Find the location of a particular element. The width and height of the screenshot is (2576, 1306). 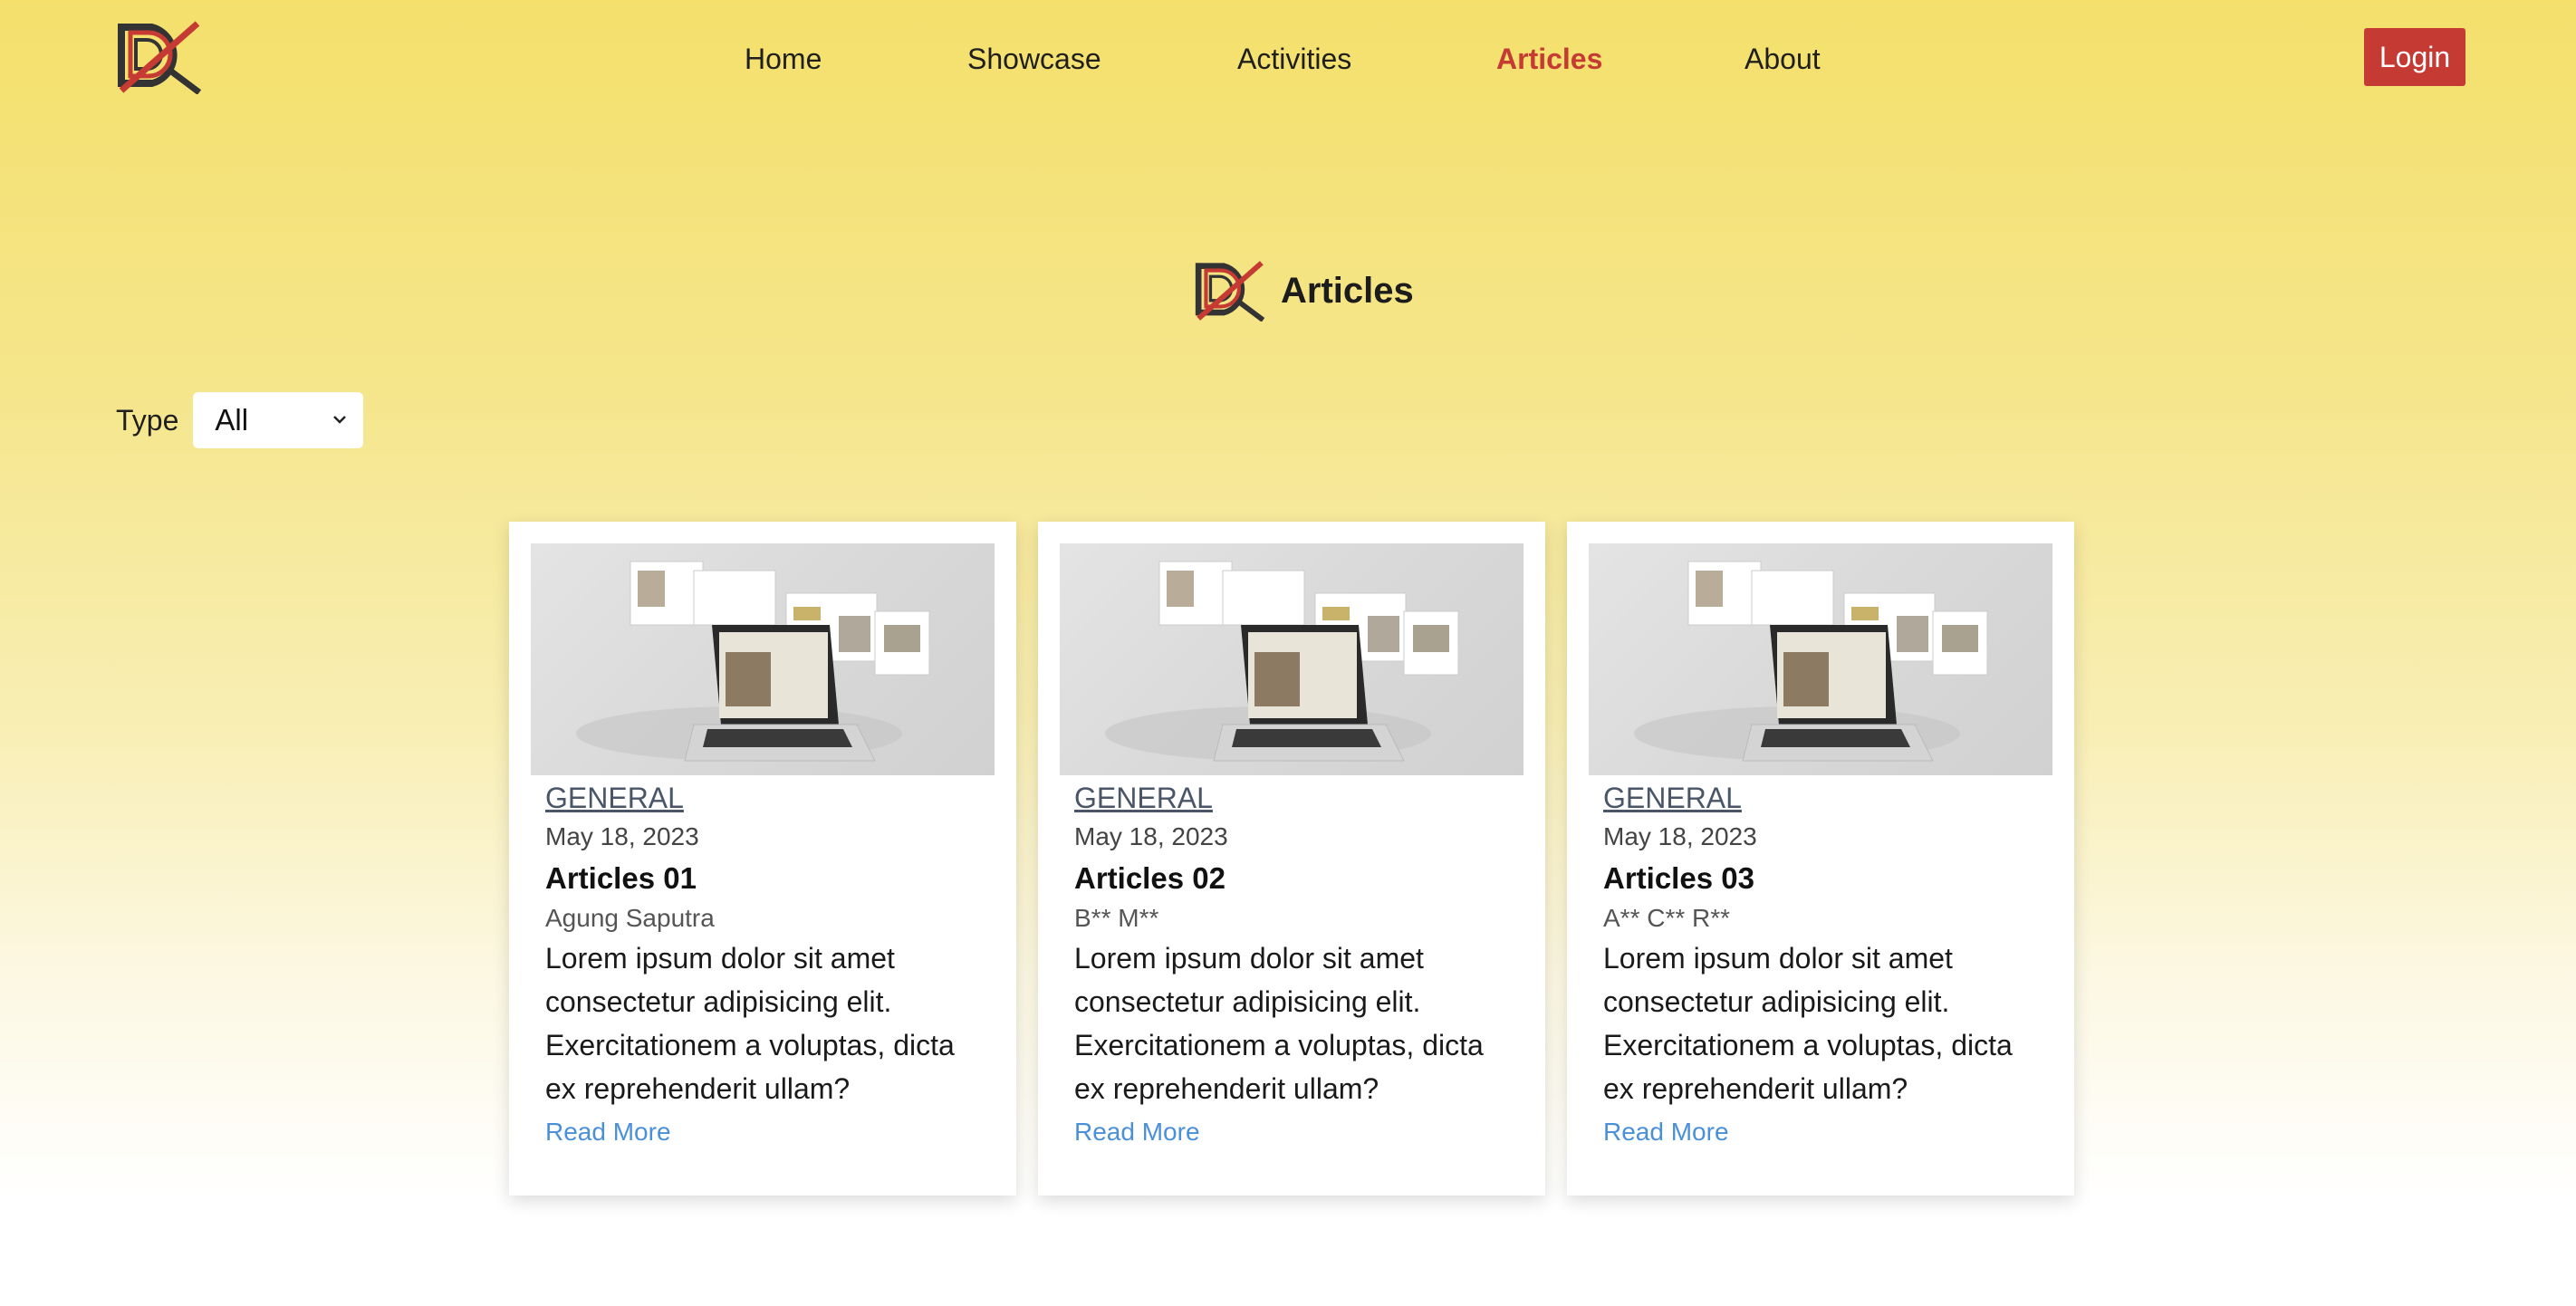

login-button: Login is located at coordinates (2414, 57).